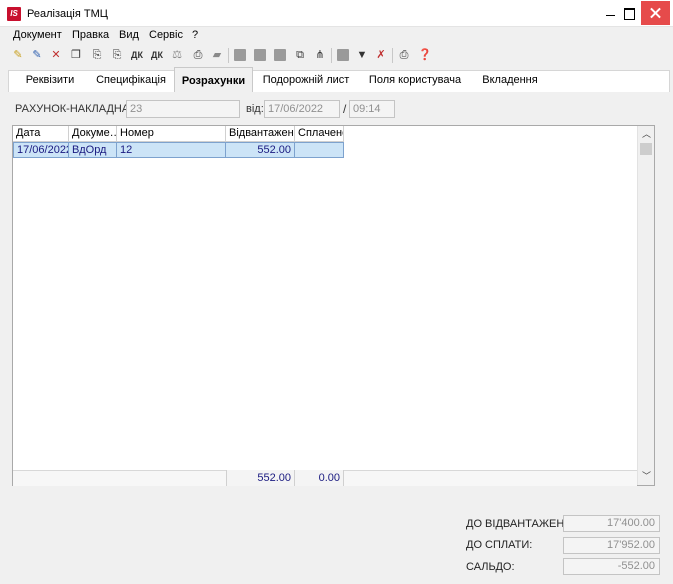 The height and width of the screenshot is (584, 673). Describe the element at coordinates (302, 109) in the screenshot. I see `invoice-date-field: 17/06/2022` at that location.